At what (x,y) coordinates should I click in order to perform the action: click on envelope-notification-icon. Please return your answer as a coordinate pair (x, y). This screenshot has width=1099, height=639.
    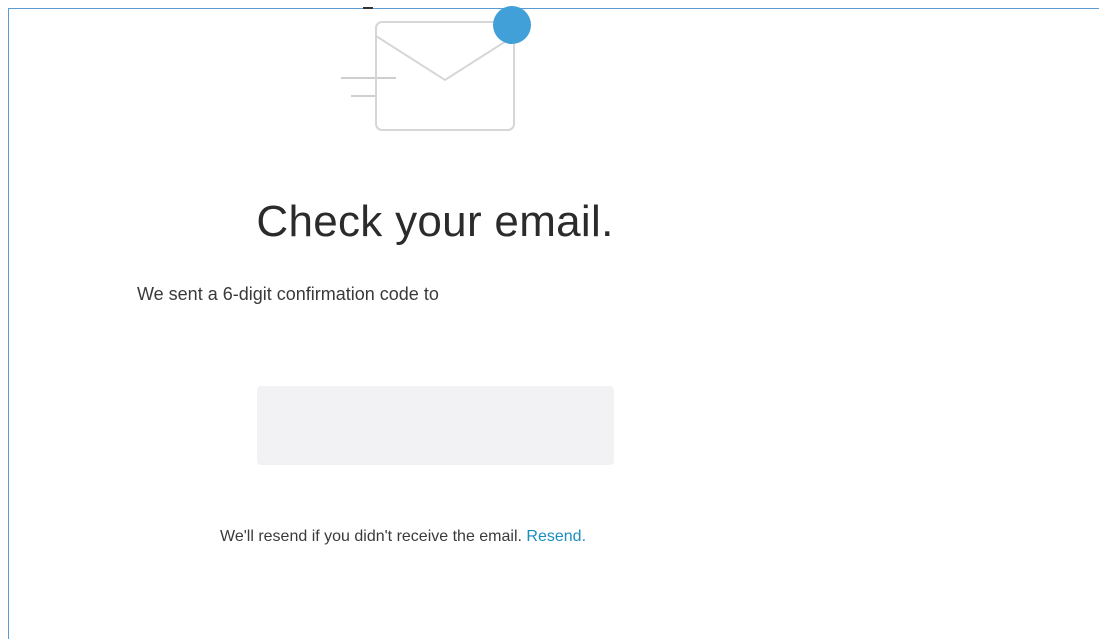
    Looking at the image, I should click on (436, 68).